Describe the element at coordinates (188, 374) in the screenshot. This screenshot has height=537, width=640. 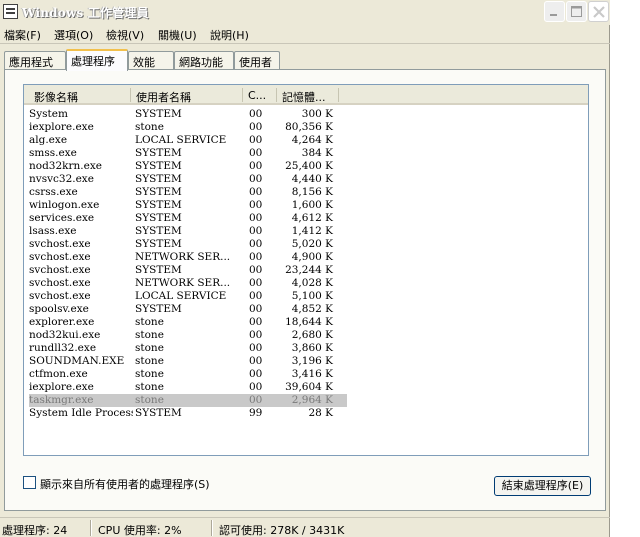
I see `process-row: ctfmon.exe stone 00 3,416 K` at that location.